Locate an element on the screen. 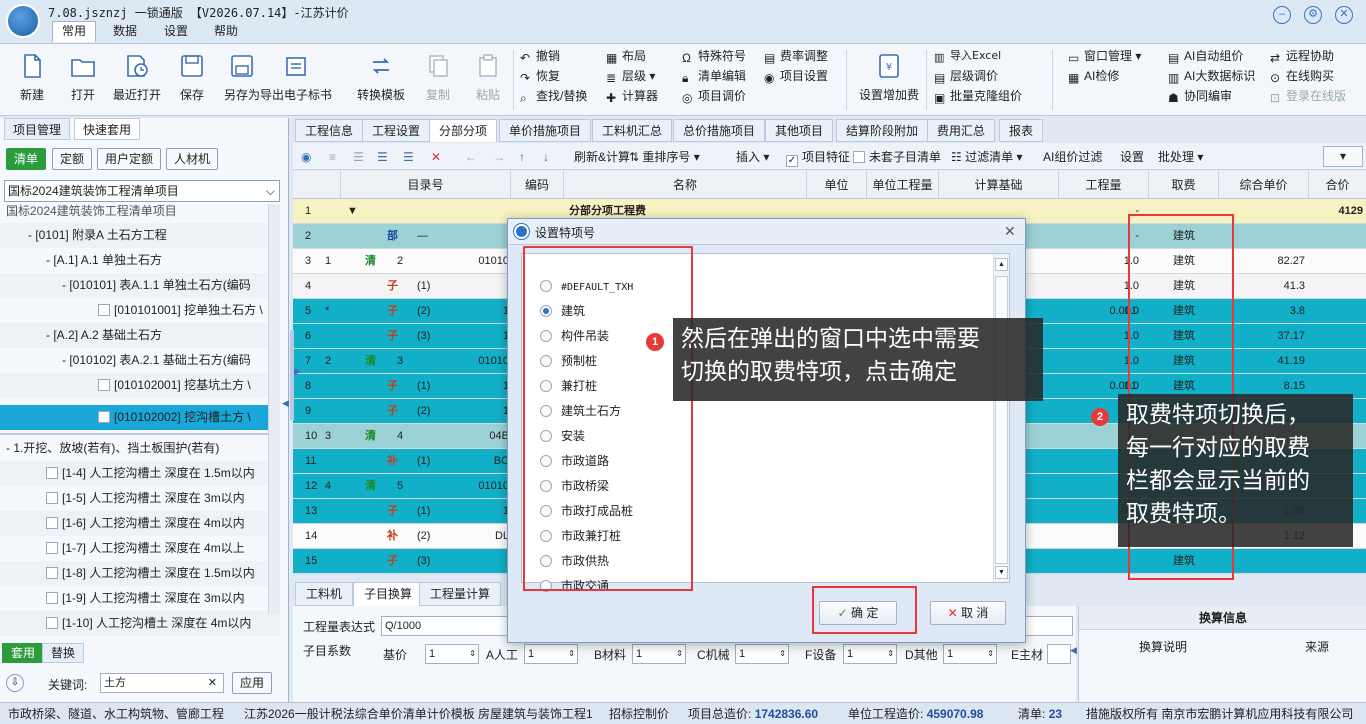 This screenshot has width=1366, height=724. cell-seq: 5 is located at coordinates (417, 486).